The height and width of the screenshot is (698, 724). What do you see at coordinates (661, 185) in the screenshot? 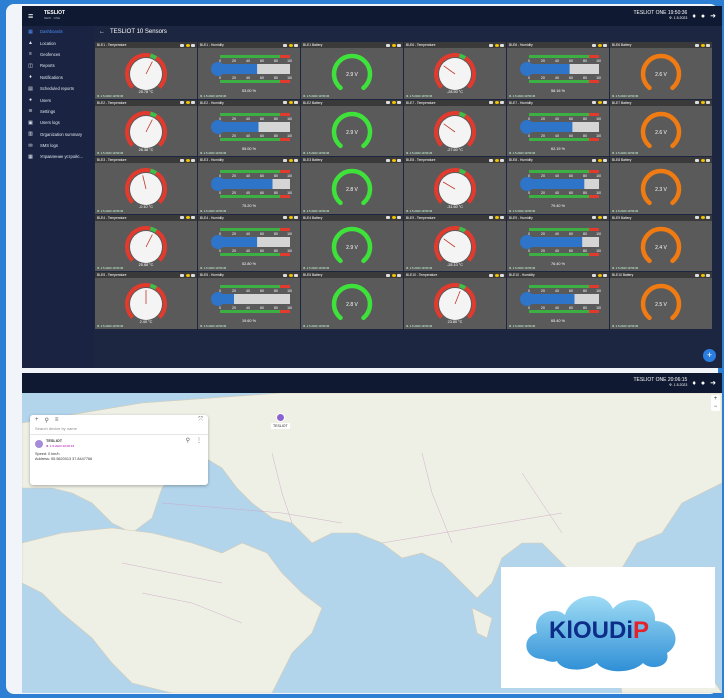
I see `widget-card-bat: BLE8 Battery 2.3 V Ф. 1.5.2023 19:50:36` at bounding box center [661, 185].